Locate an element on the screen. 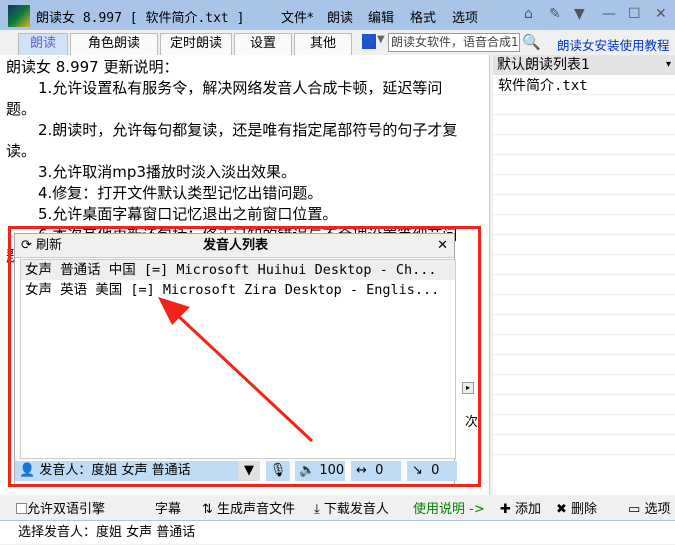 Image resolution: width=675 pixels, height=545 pixels. bilingual-checkbox: 允许双语引擎 is located at coordinates (60, 507).